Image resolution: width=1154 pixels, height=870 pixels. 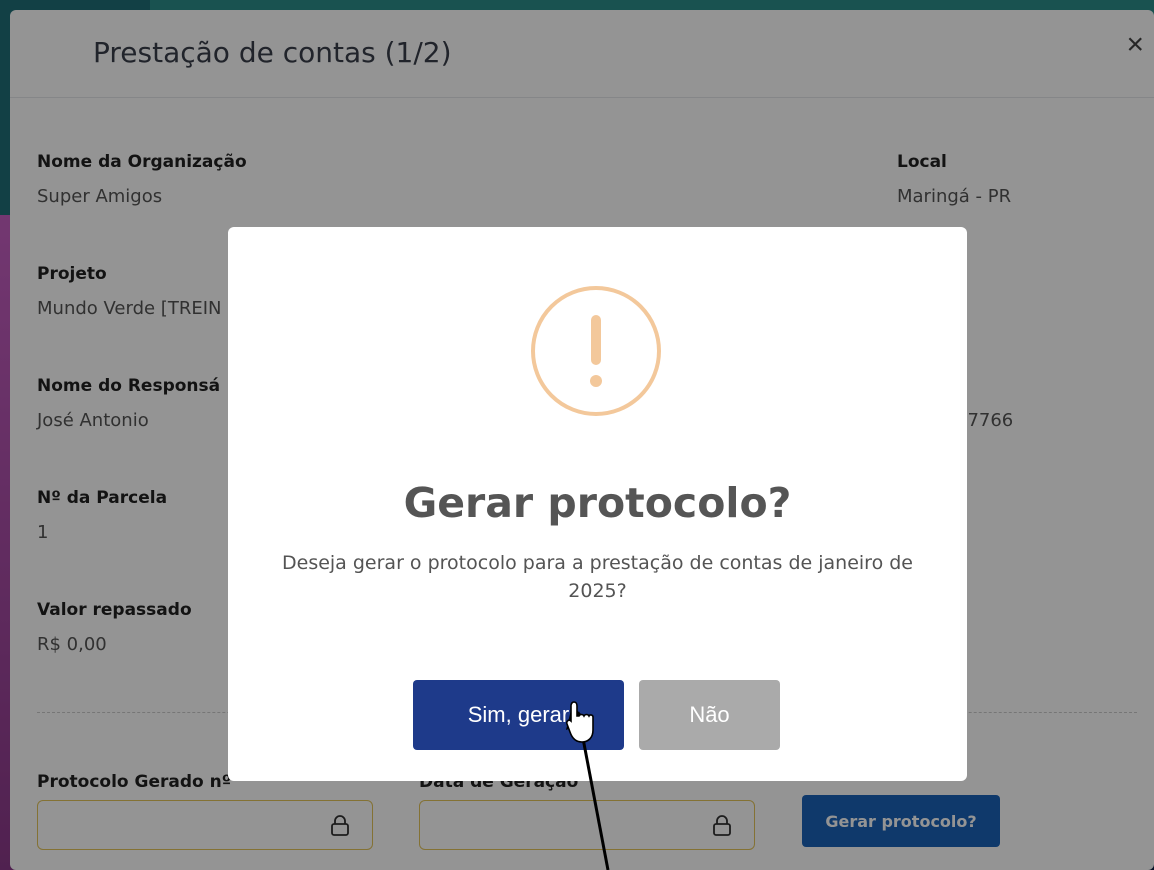 I want to click on dialog-title: Gerar protocolo?, so click(x=597, y=503).